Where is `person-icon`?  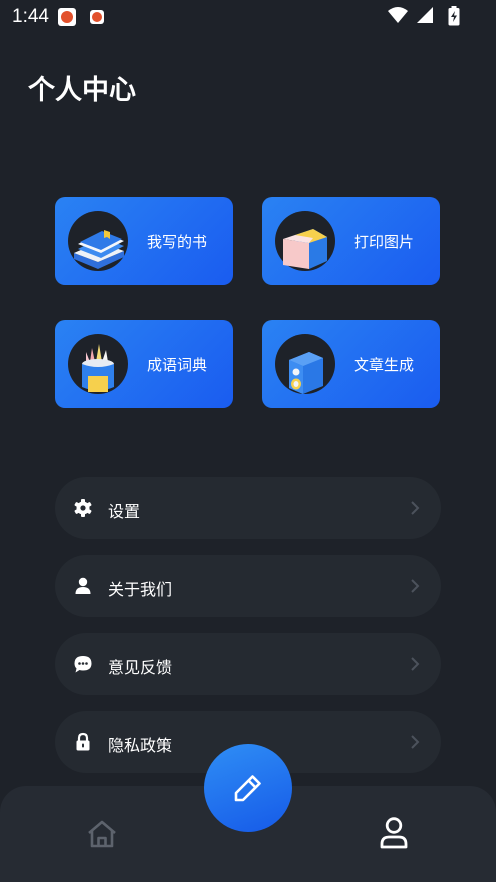
person-icon is located at coordinates (83, 585).